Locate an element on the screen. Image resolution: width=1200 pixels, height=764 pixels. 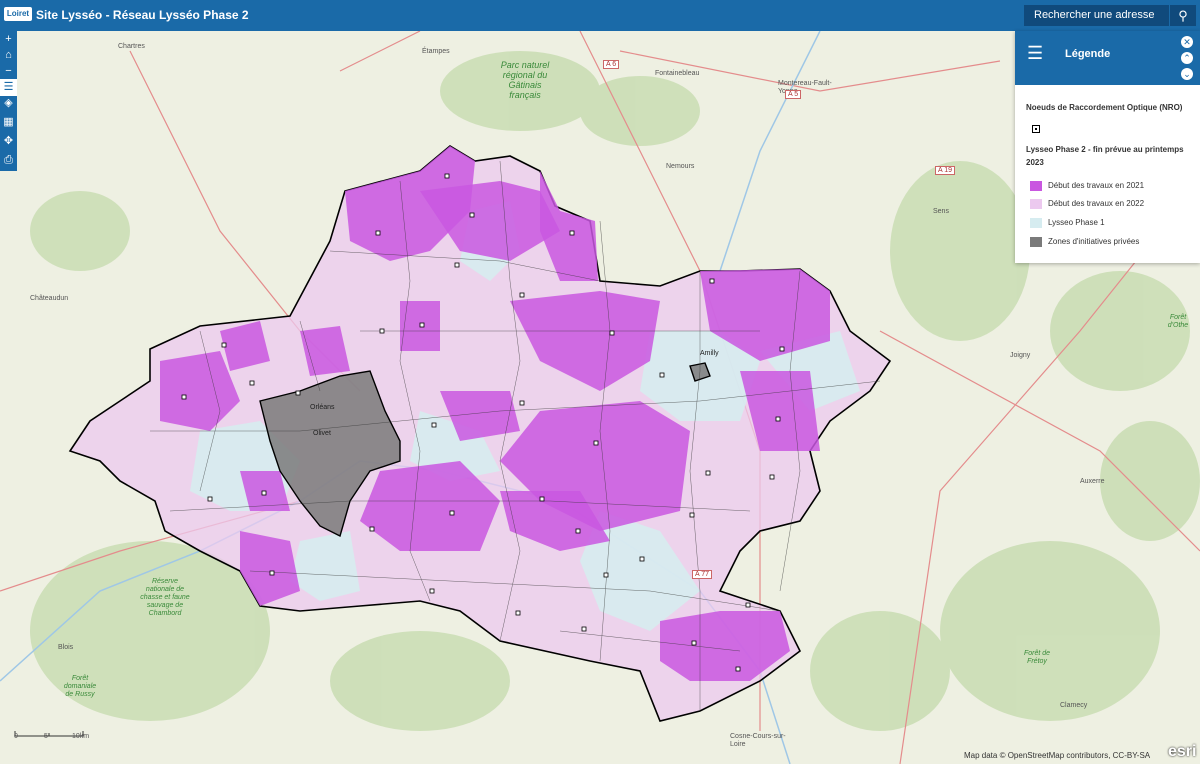
road-label: A 77 is located at coordinates (702, 574).